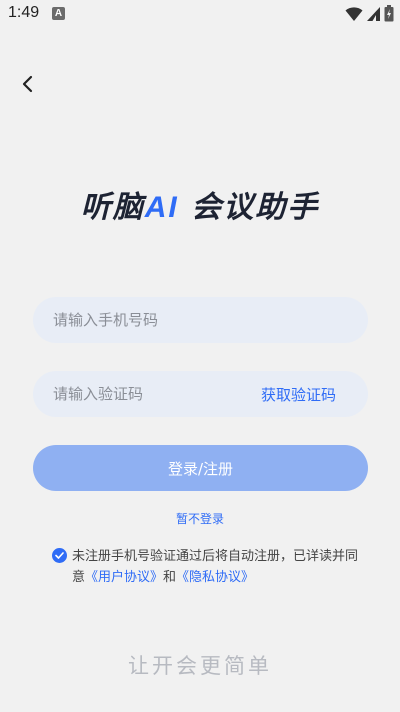 The width and height of the screenshot is (400, 712). I want to click on status-icons, so click(369, 15).